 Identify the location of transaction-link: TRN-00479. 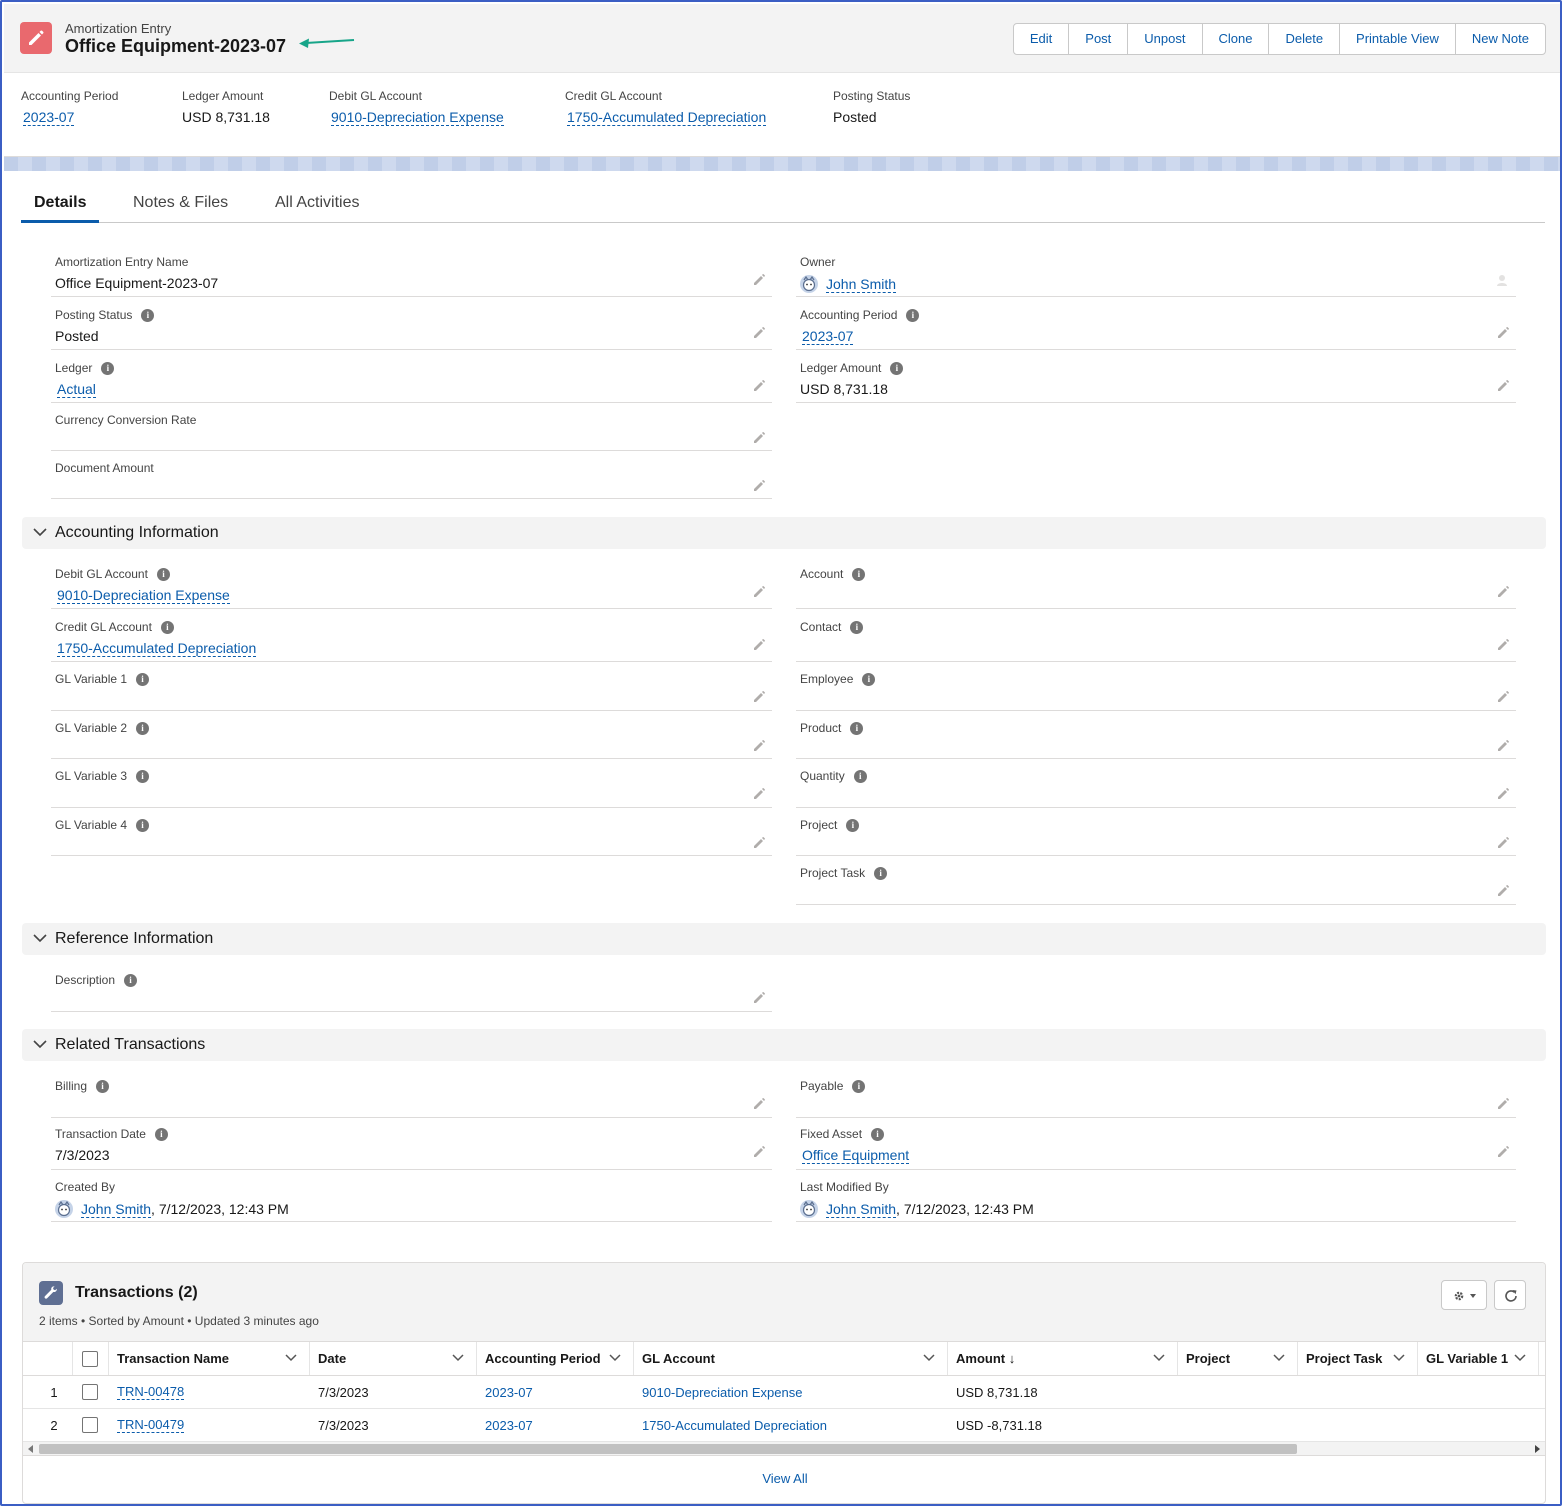
(151, 1425).